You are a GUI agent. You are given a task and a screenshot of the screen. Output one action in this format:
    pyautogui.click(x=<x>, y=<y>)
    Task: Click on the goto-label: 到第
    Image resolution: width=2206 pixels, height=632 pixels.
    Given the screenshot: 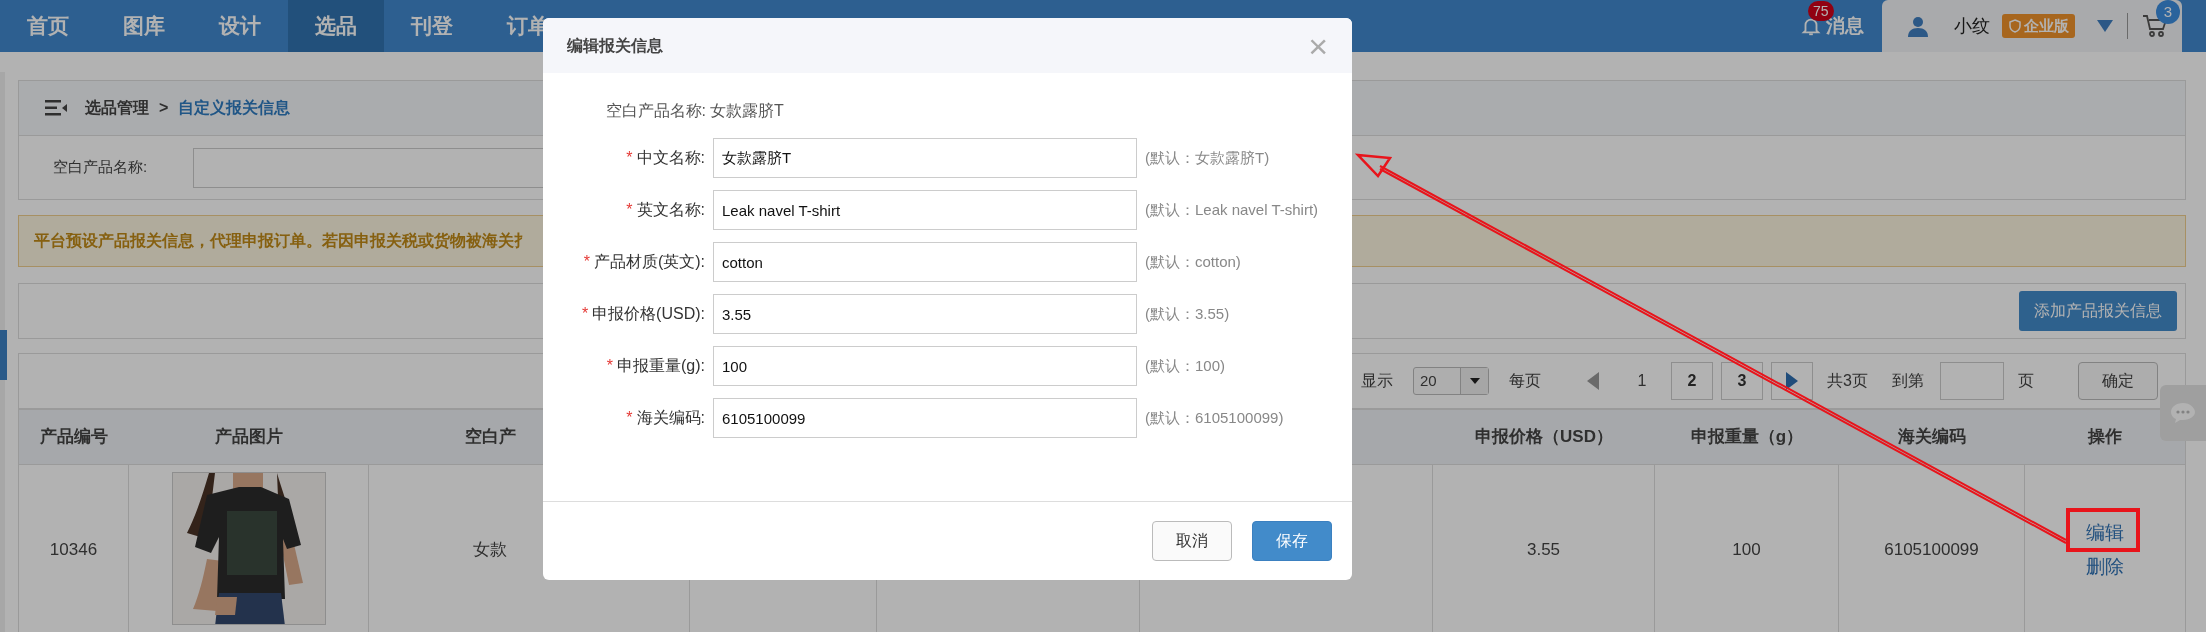 What is the action you would take?
    pyautogui.click(x=1907, y=381)
    